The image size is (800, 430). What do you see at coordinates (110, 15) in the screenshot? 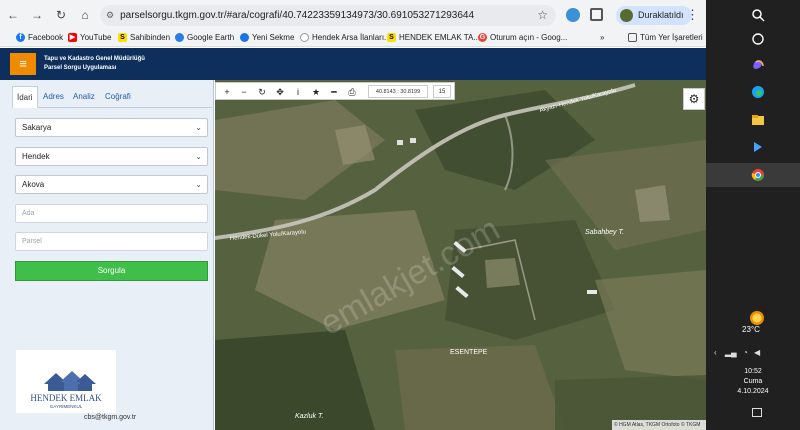
I see `site-info-icon: ⚙` at bounding box center [110, 15].